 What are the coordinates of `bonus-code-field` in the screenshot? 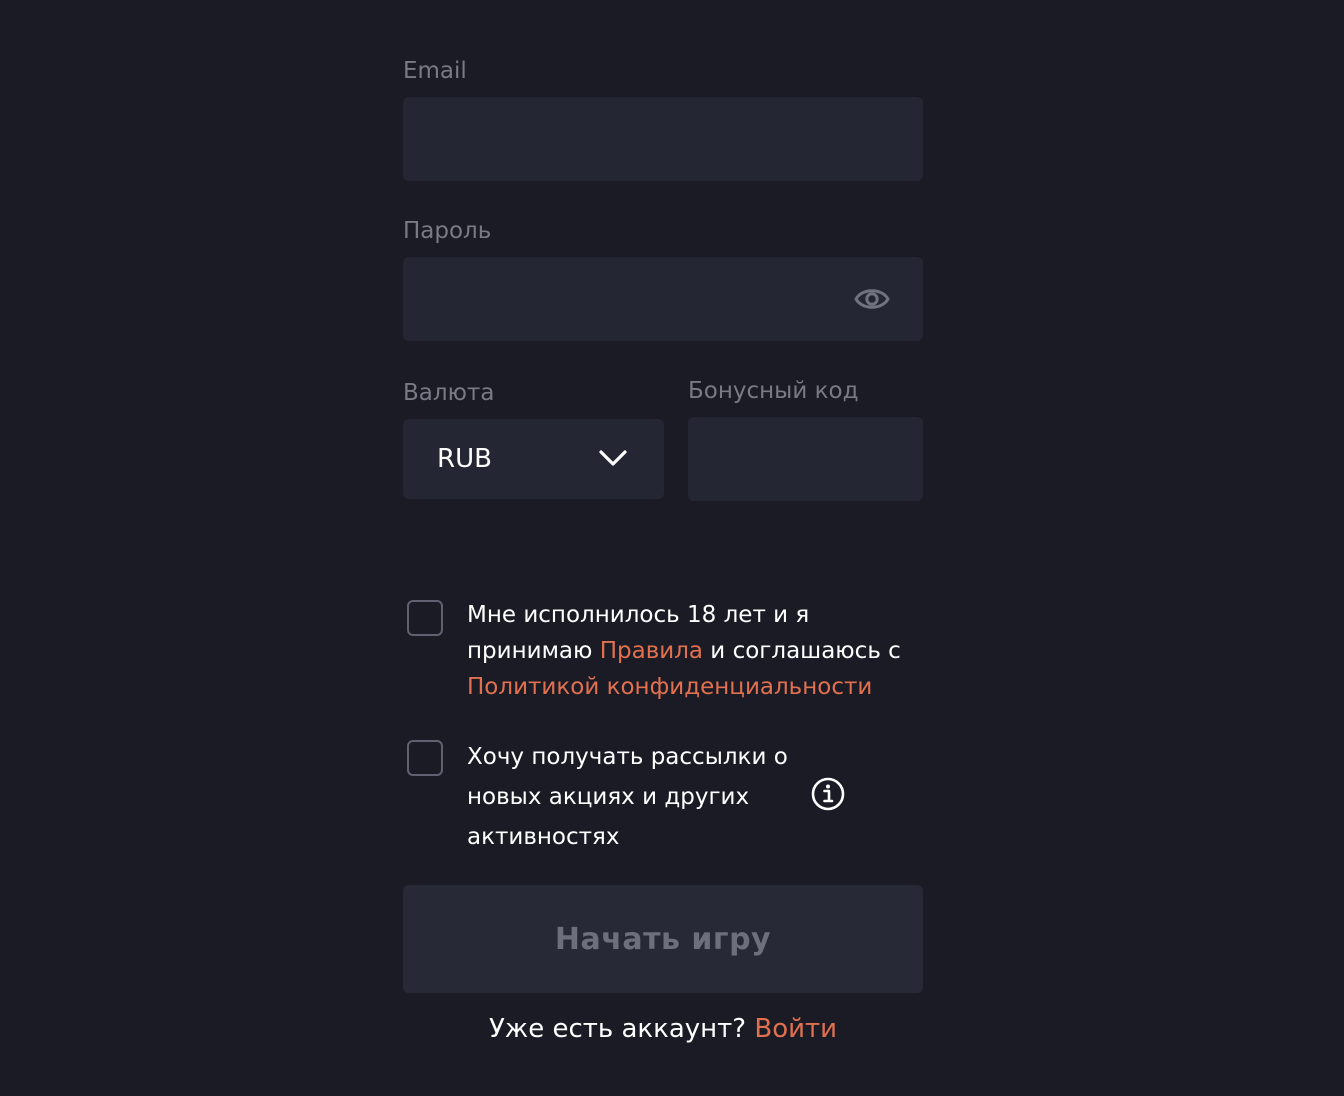 It's located at (805, 459).